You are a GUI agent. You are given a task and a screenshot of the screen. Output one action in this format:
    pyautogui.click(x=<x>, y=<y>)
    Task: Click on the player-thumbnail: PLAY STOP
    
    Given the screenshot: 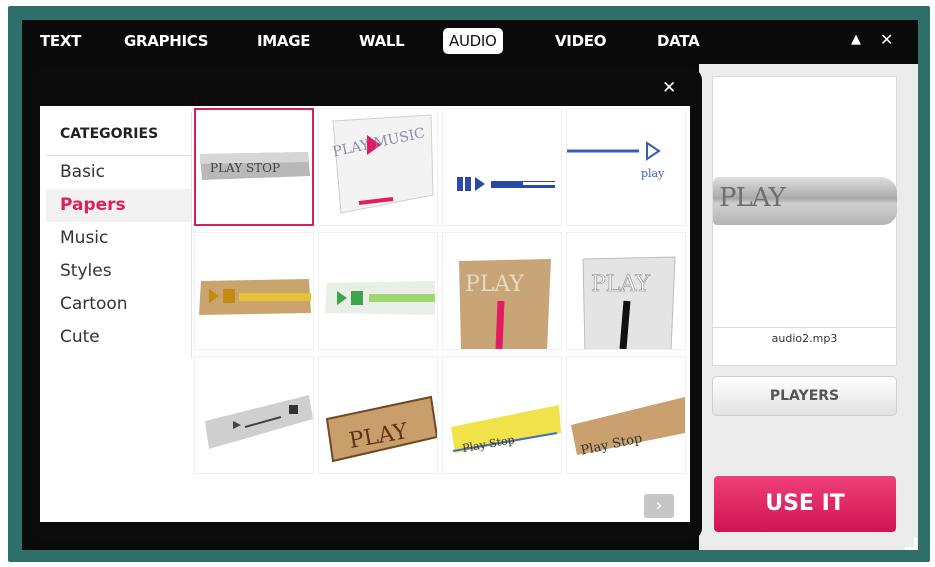 What is the action you would take?
    pyautogui.click(x=254, y=167)
    